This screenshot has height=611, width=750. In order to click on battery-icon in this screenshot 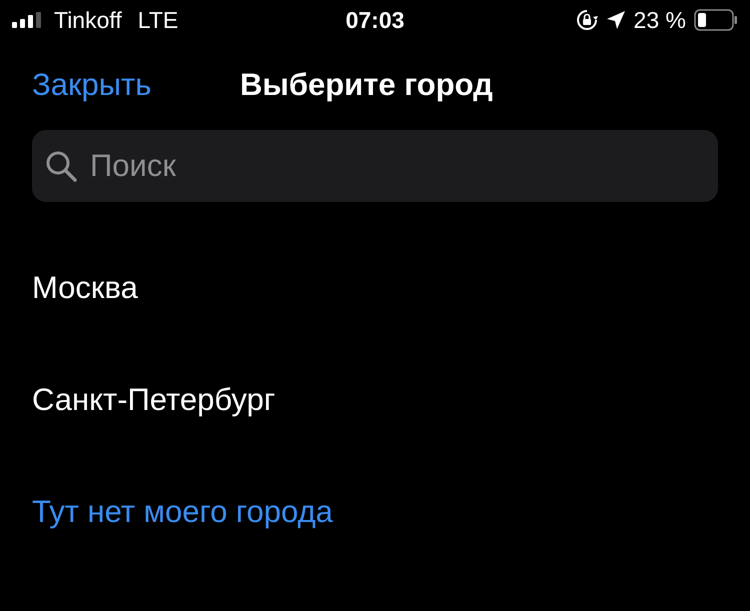, I will do `click(716, 20)`.